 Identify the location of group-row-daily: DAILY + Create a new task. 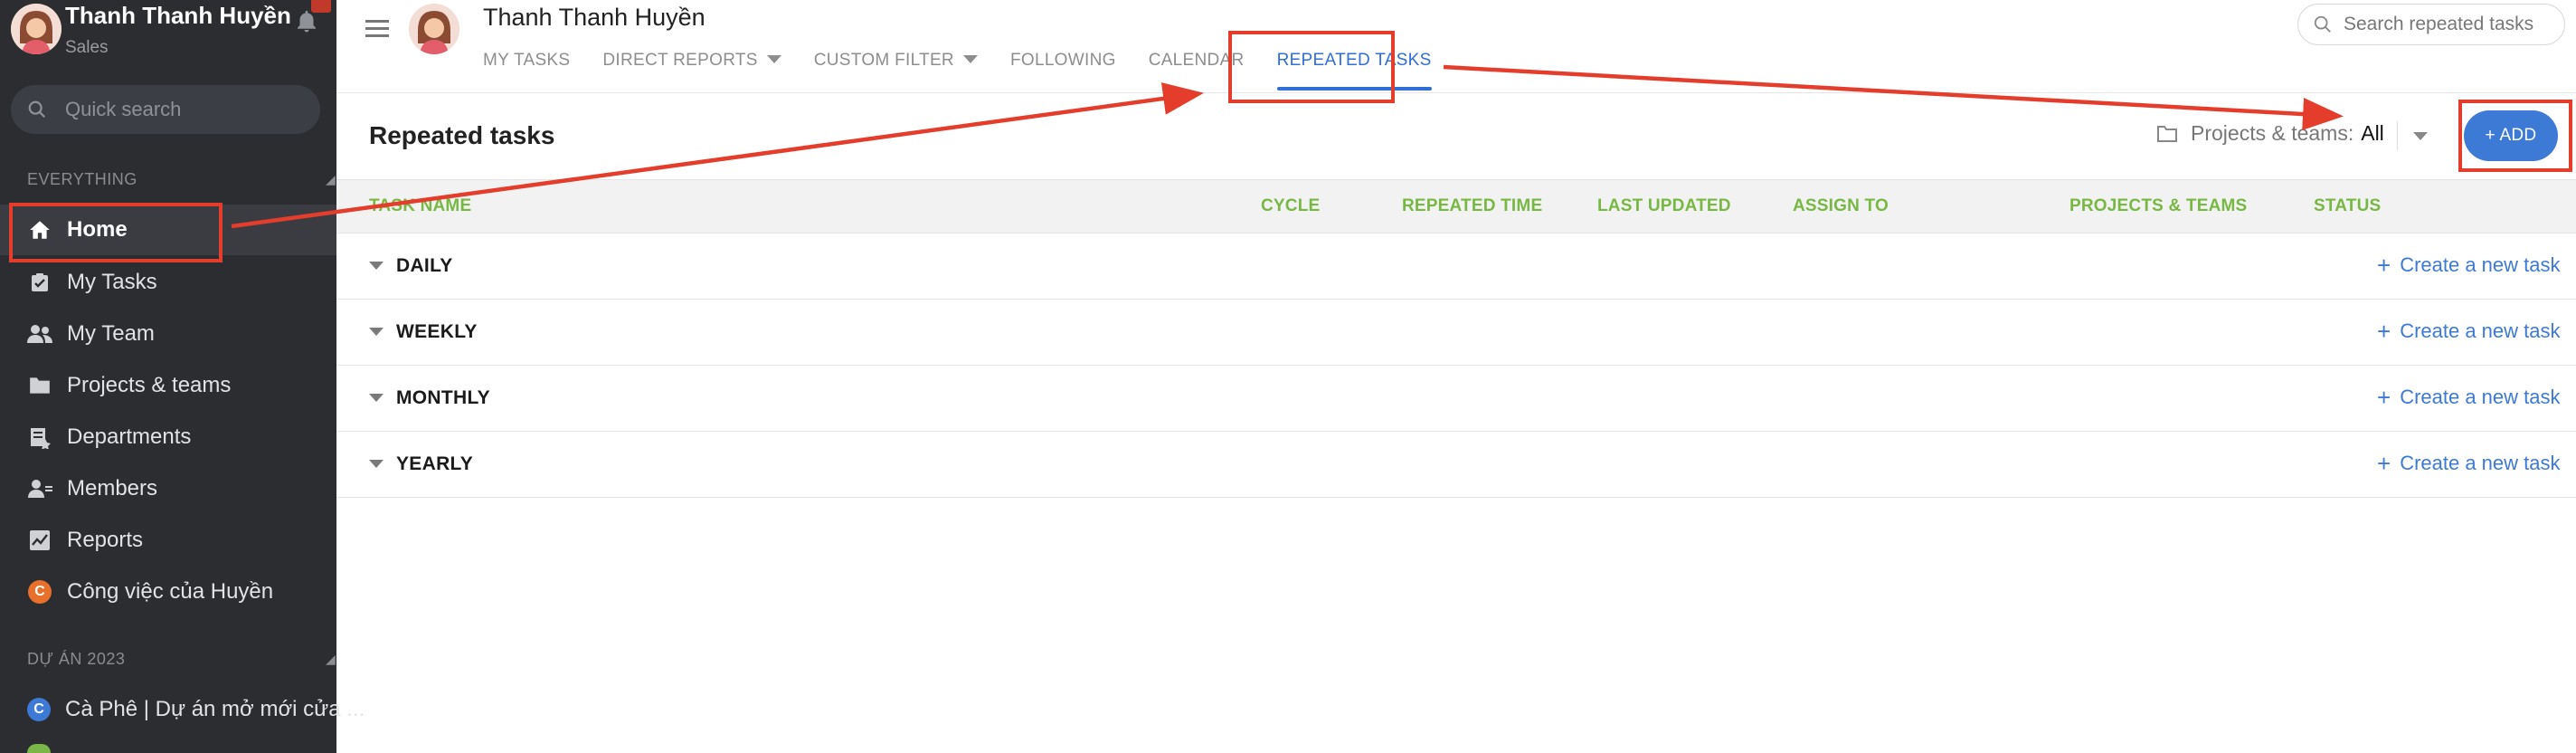
(1456, 267).